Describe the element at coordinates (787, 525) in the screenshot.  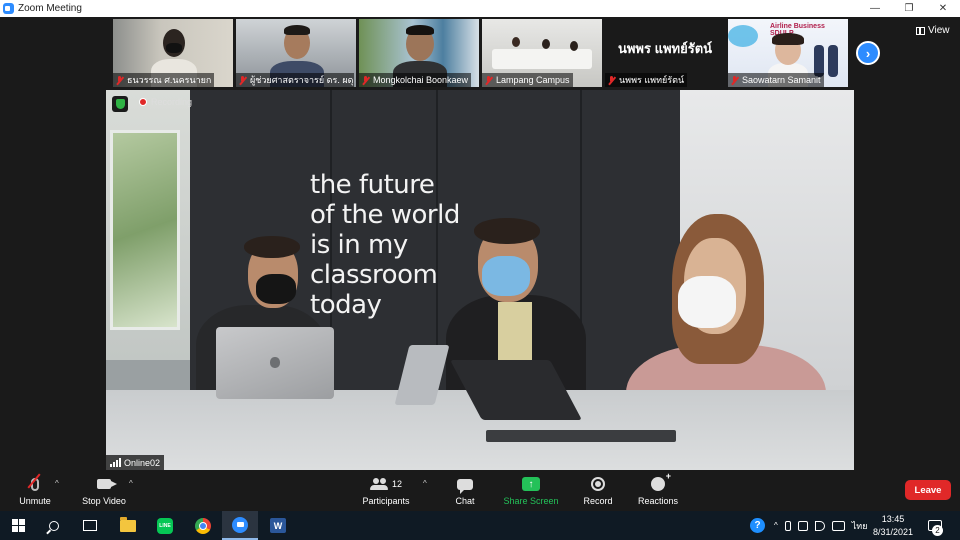
I see `usb-icon` at that location.